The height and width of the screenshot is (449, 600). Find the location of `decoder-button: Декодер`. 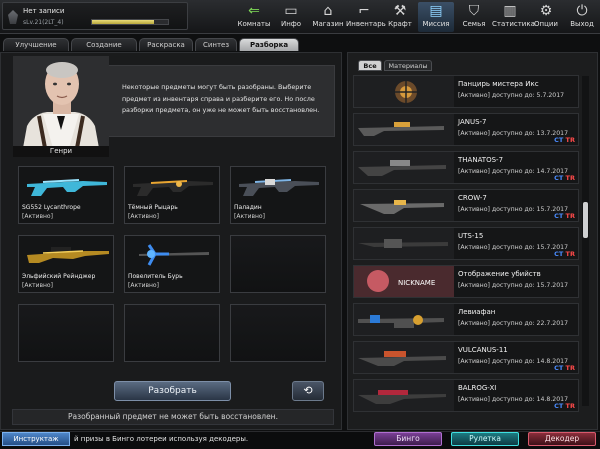

decoder-button: Декодер is located at coordinates (562, 439).